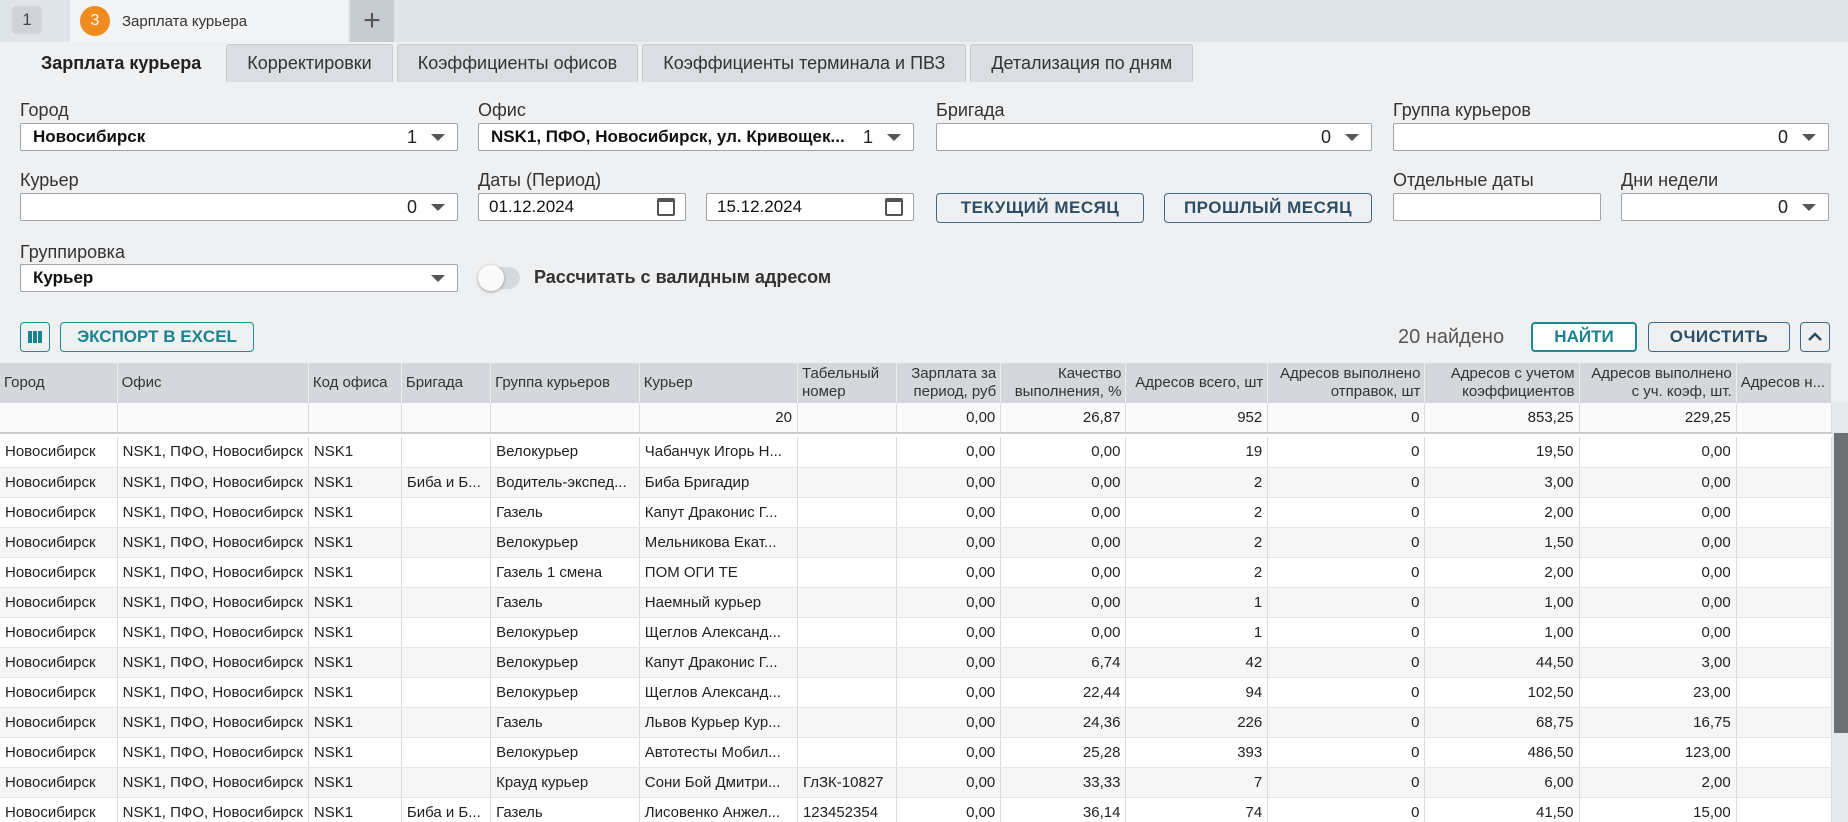 The width and height of the screenshot is (1848, 822). I want to click on window-tab-courier-salary: 3 Зарплата курьера, so click(209, 21).